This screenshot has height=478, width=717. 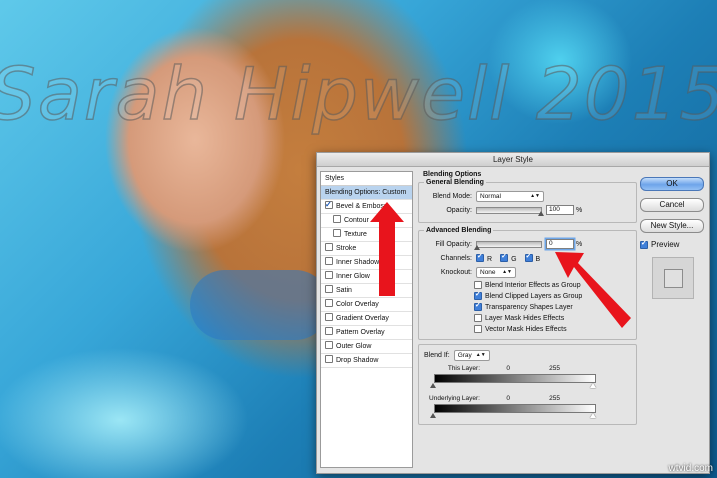 What do you see at coordinates (500, 265) in the screenshot?
I see `annotation-arrows` at bounding box center [500, 265].